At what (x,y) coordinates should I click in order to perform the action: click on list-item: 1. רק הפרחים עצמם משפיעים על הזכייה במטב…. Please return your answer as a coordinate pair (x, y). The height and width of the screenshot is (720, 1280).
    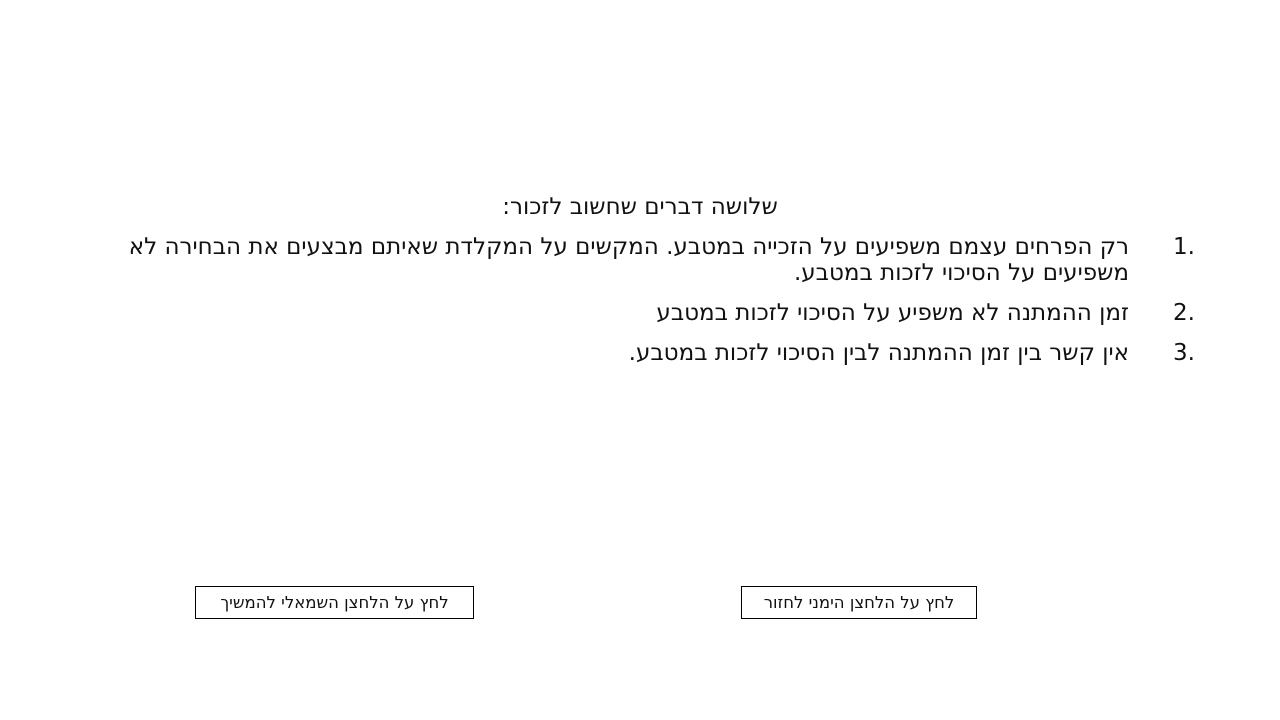
    Looking at the image, I should click on (657, 260).